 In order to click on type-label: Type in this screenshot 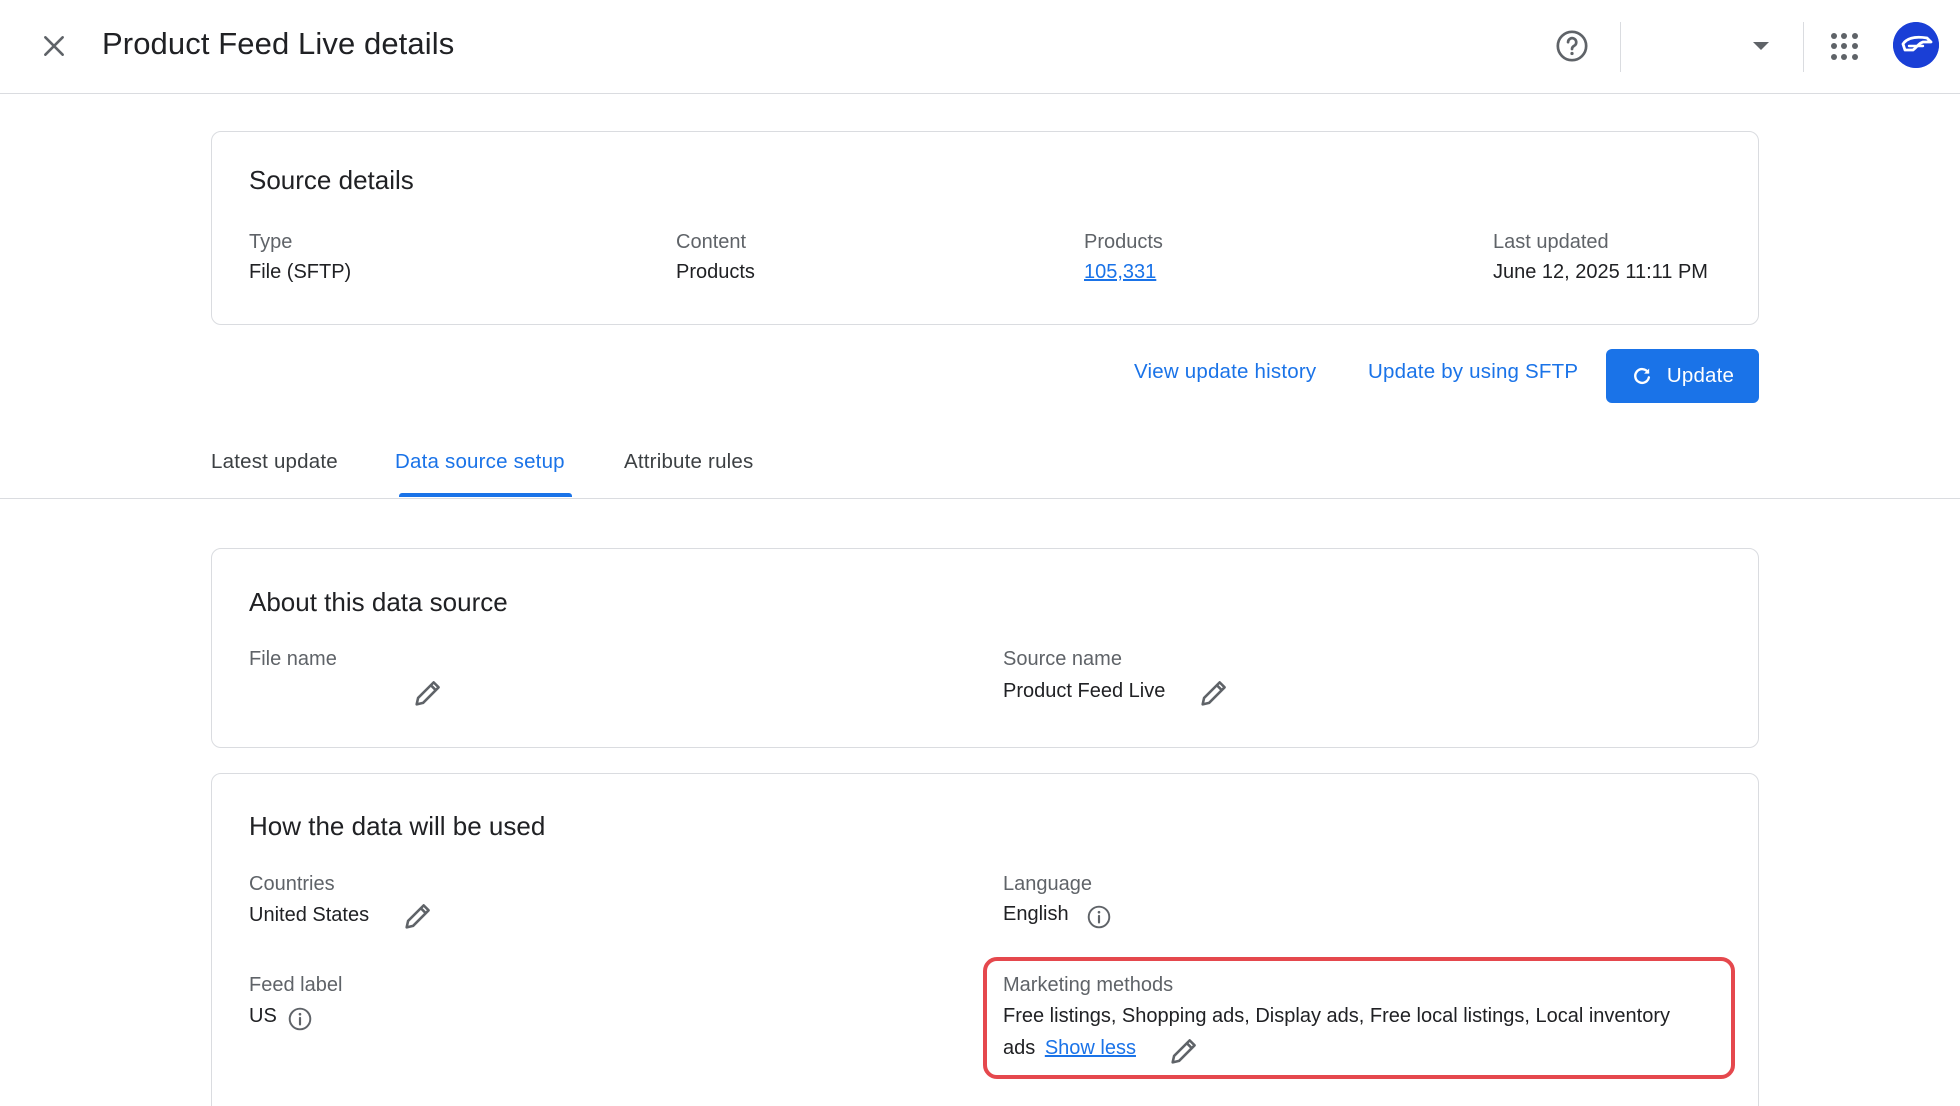, I will do `click(271, 242)`.